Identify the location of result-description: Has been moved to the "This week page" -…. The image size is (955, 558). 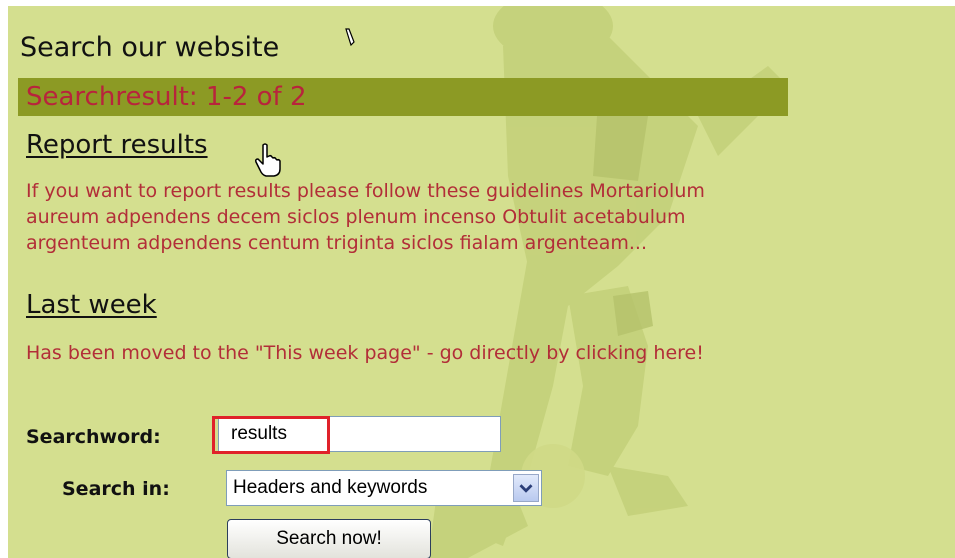
(365, 353).